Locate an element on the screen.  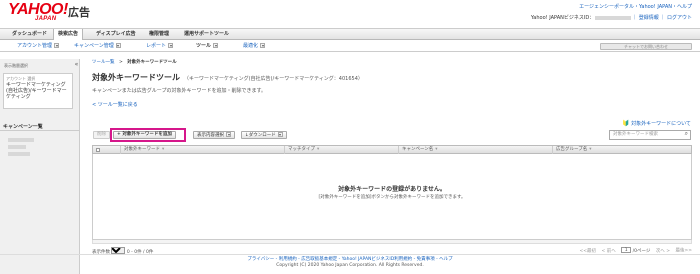
column-match-type-label: マッチタイプ is located at coordinates (301, 149).